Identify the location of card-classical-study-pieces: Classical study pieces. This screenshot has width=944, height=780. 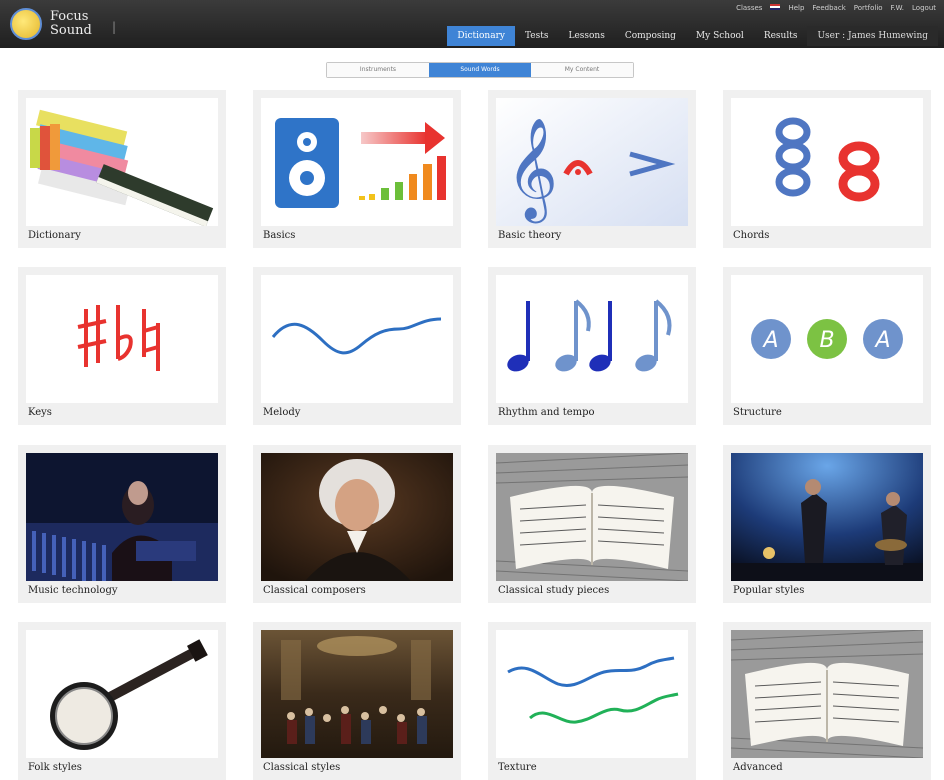
(592, 524).